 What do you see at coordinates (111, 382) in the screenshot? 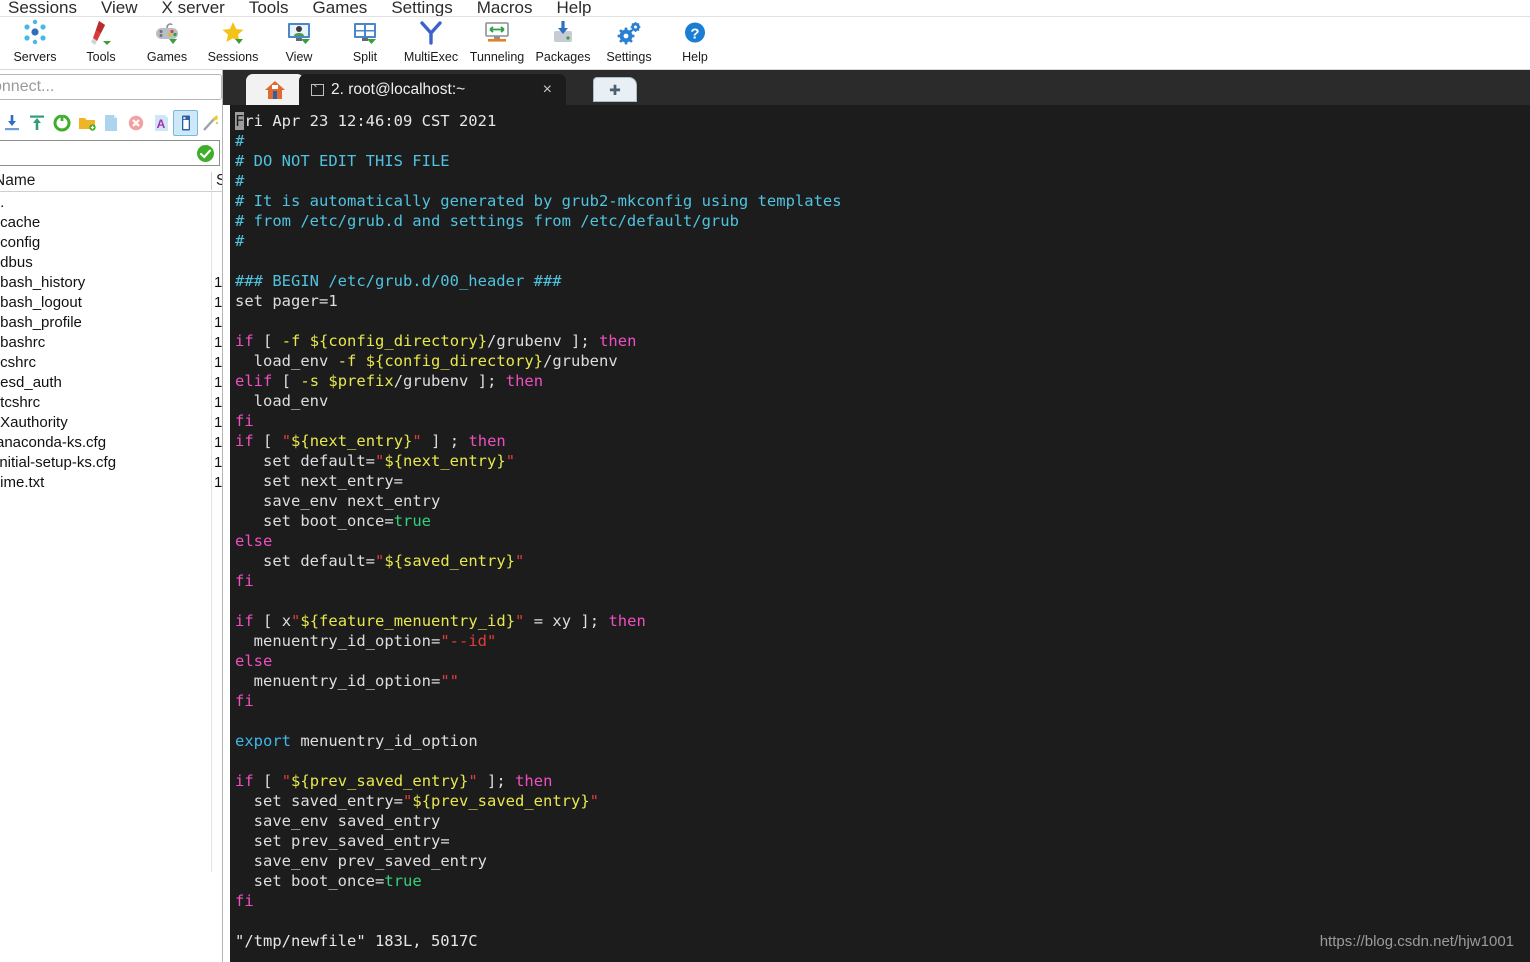
I see `file-row: .esd_auth 1` at bounding box center [111, 382].